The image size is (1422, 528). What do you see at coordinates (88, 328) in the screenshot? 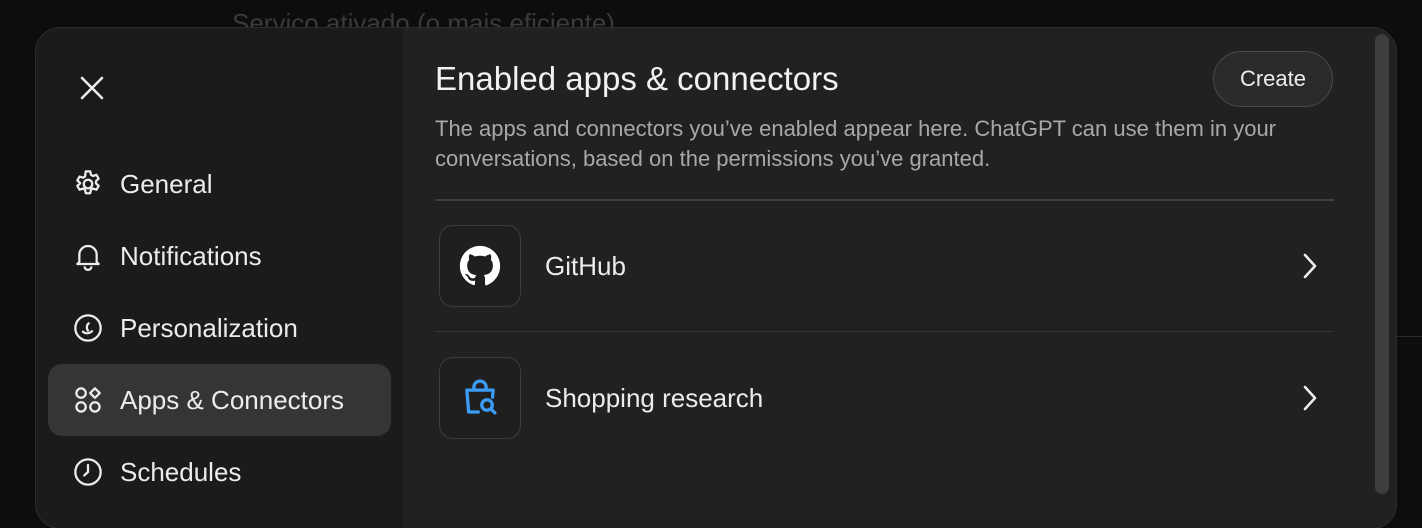
I see `personalization-icon` at bounding box center [88, 328].